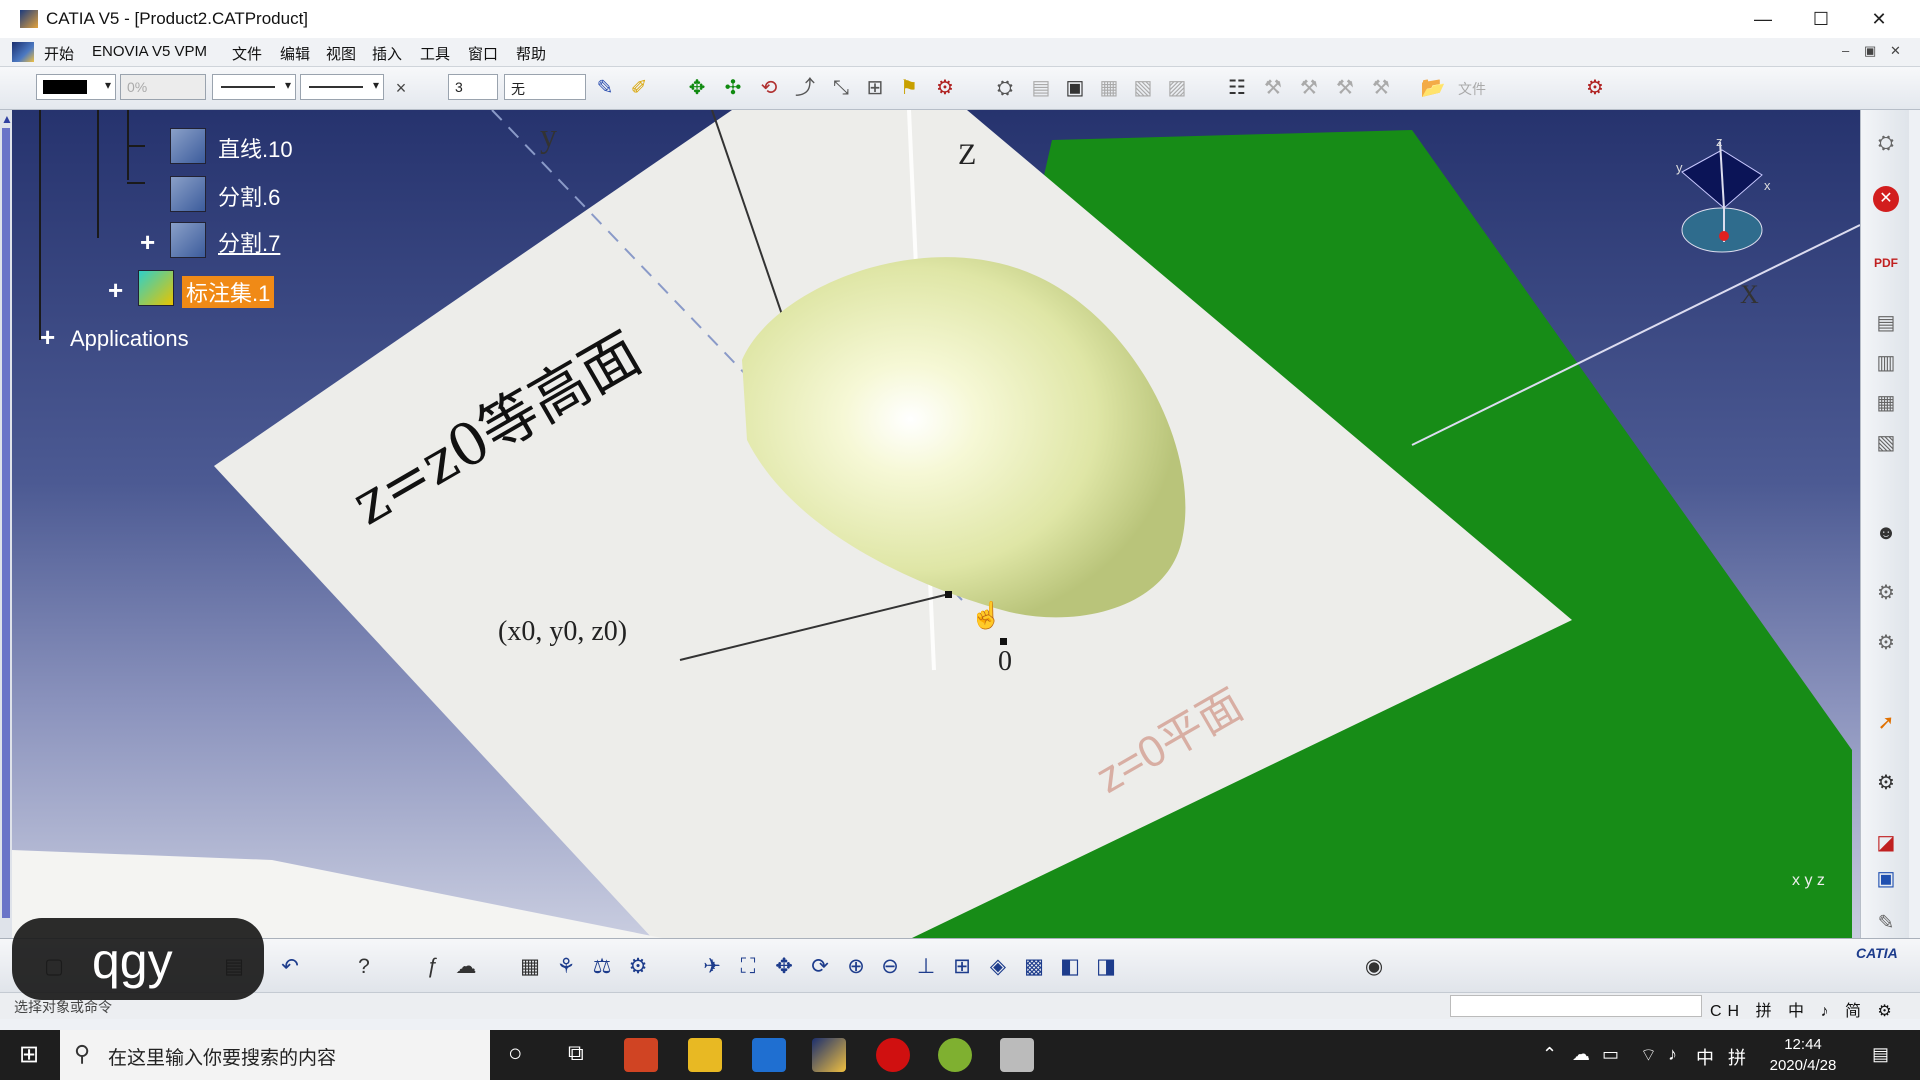 The width and height of the screenshot is (1920, 1080). I want to click on explode-icon: ⤡, so click(841, 88).